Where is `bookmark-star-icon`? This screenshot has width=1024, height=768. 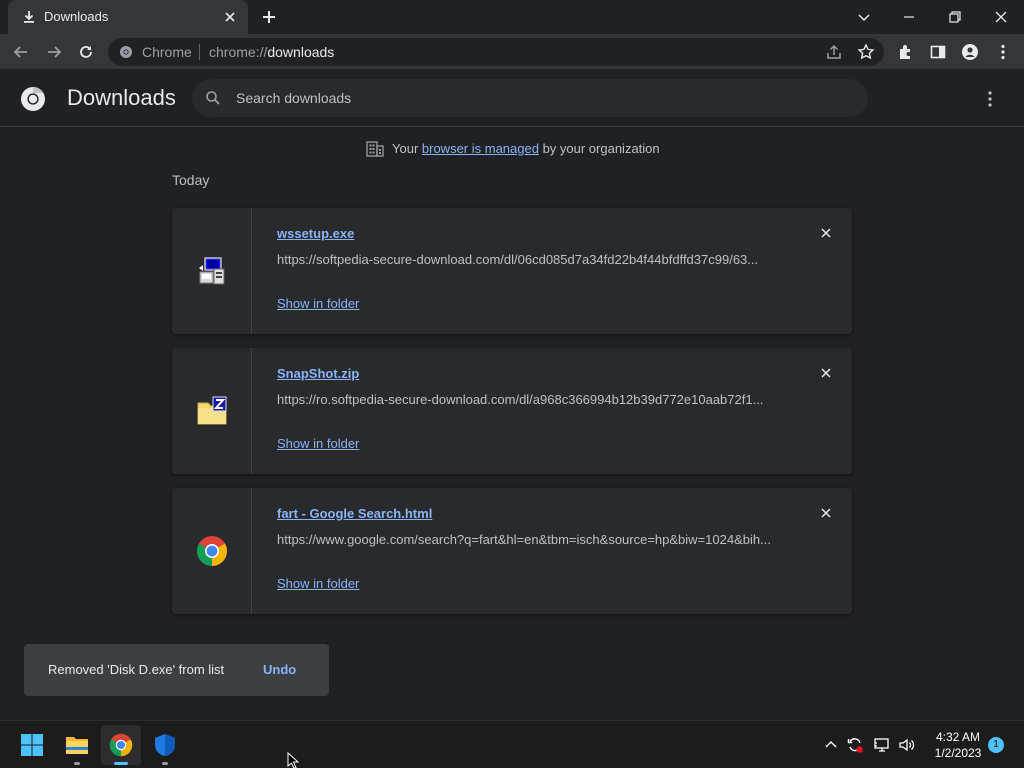 bookmark-star-icon is located at coordinates (866, 52).